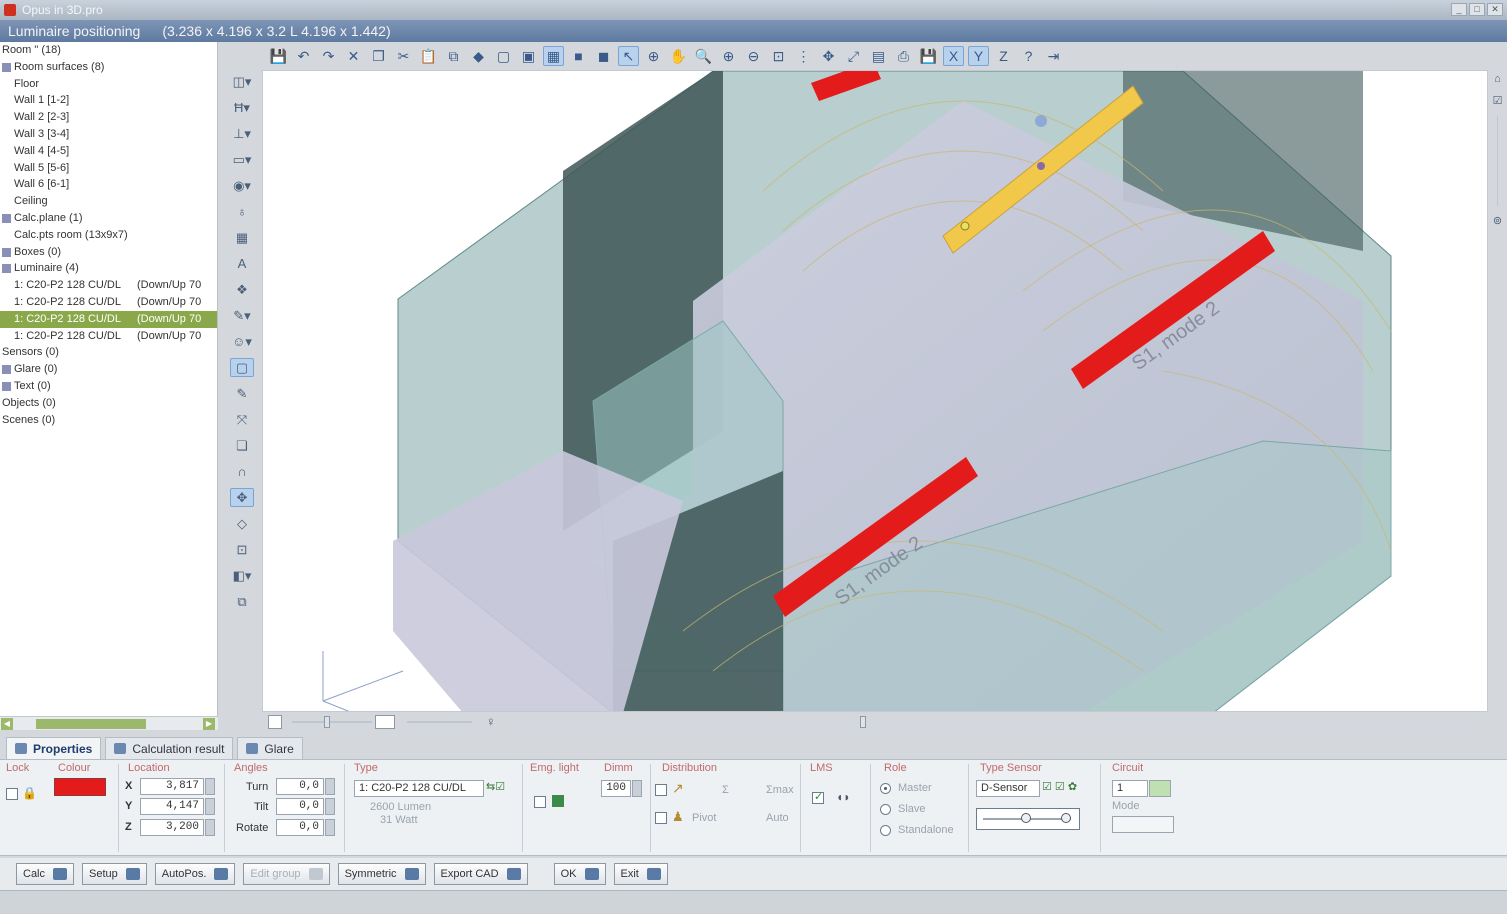 The width and height of the screenshot is (1507, 914). What do you see at coordinates (928, 56) in the screenshot?
I see `export-icon: 💾` at bounding box center [928, 56].